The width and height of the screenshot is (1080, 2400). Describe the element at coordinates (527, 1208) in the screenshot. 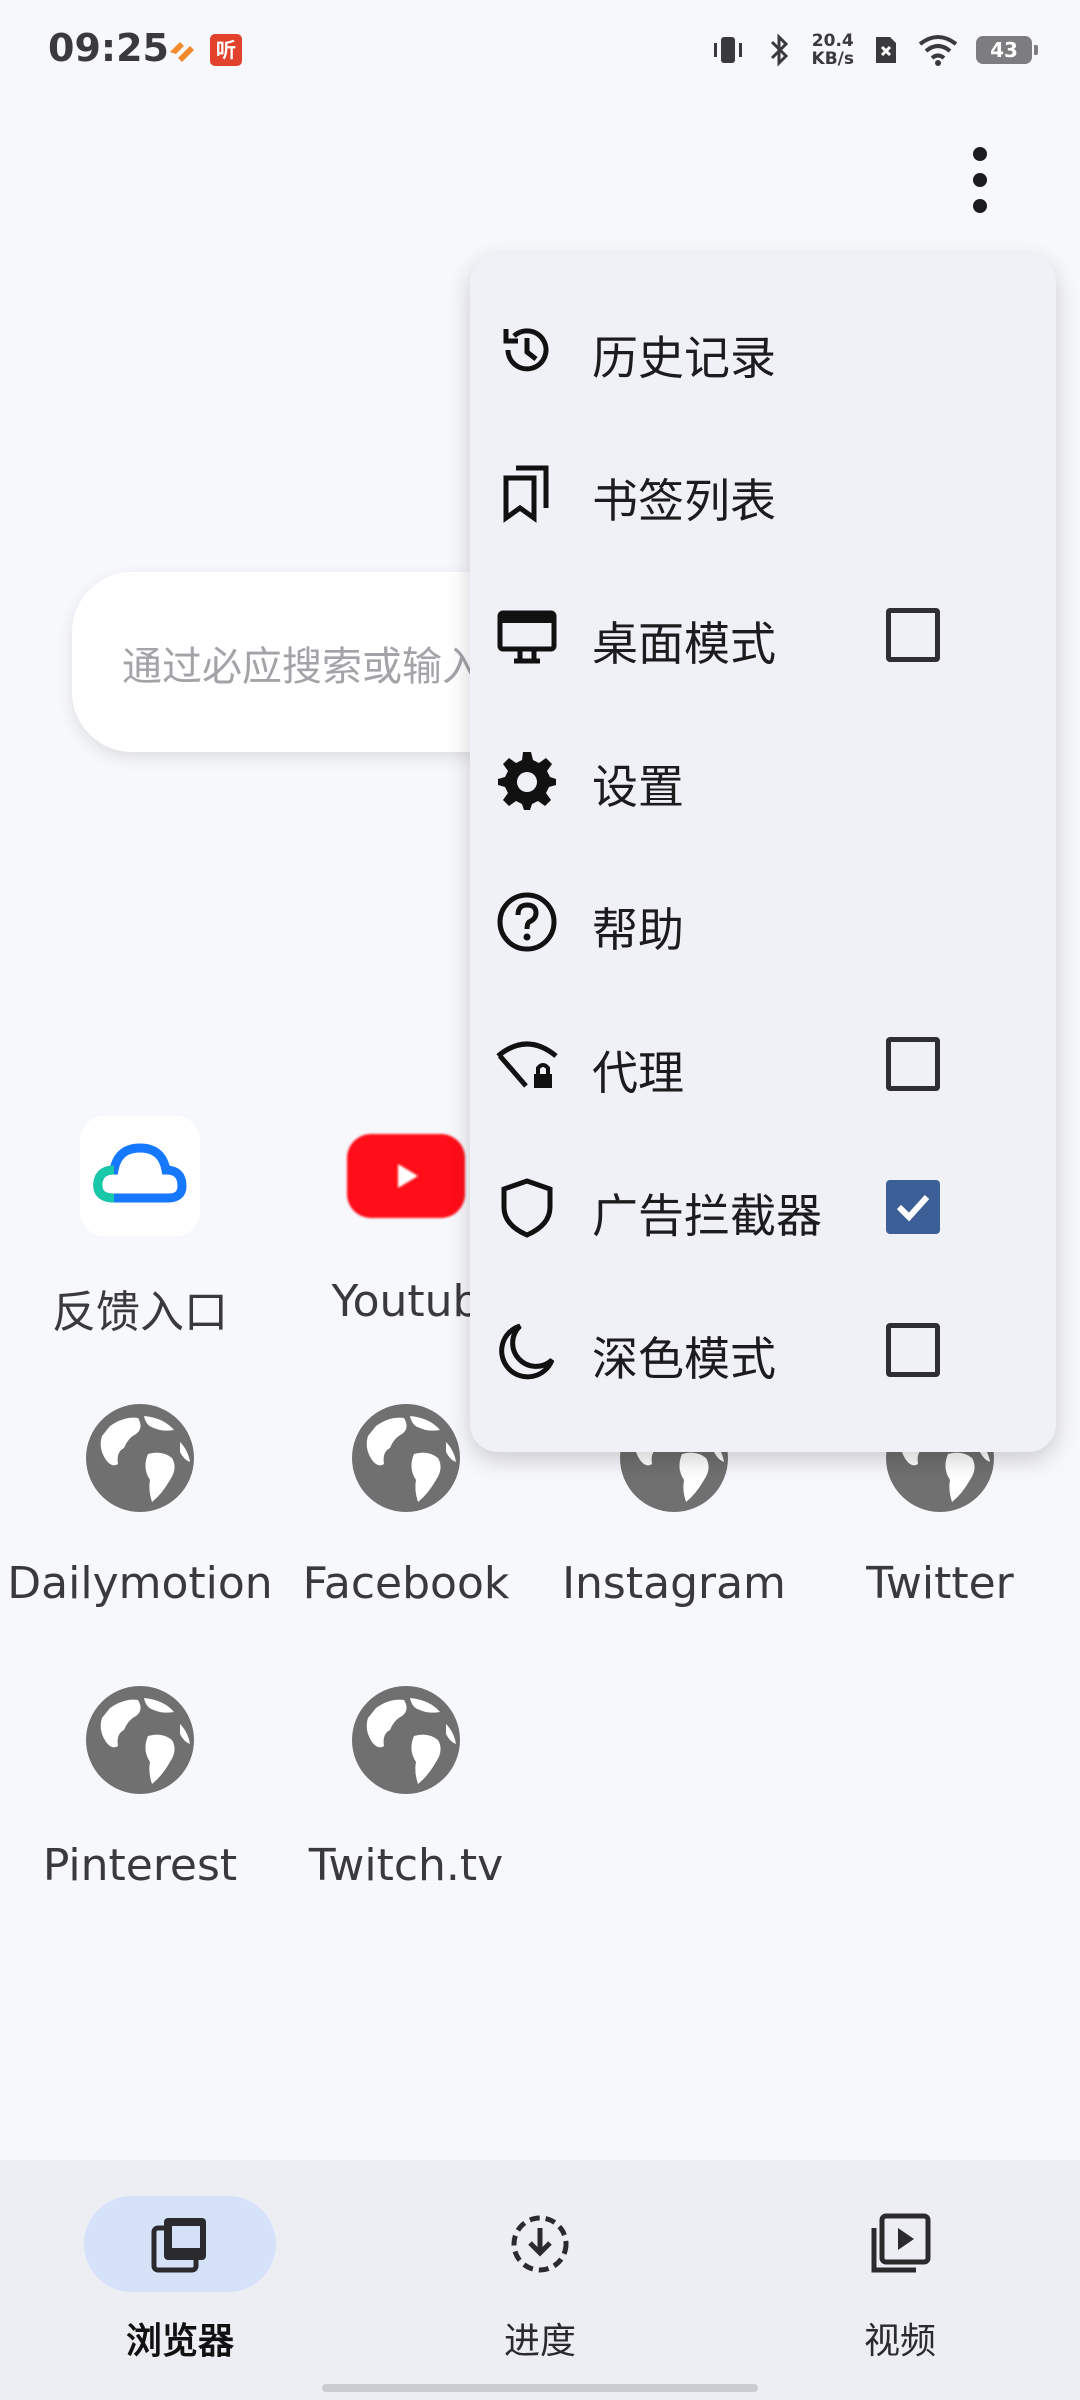

I see `shield-icon` at that location.